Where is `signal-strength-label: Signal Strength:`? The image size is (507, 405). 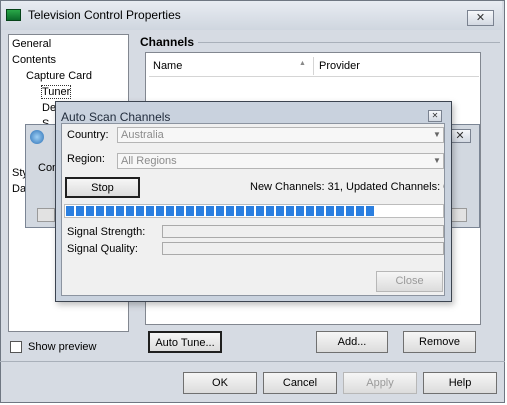
signal-strength-label: Signal Strength: is located at coordinates (106, 232).